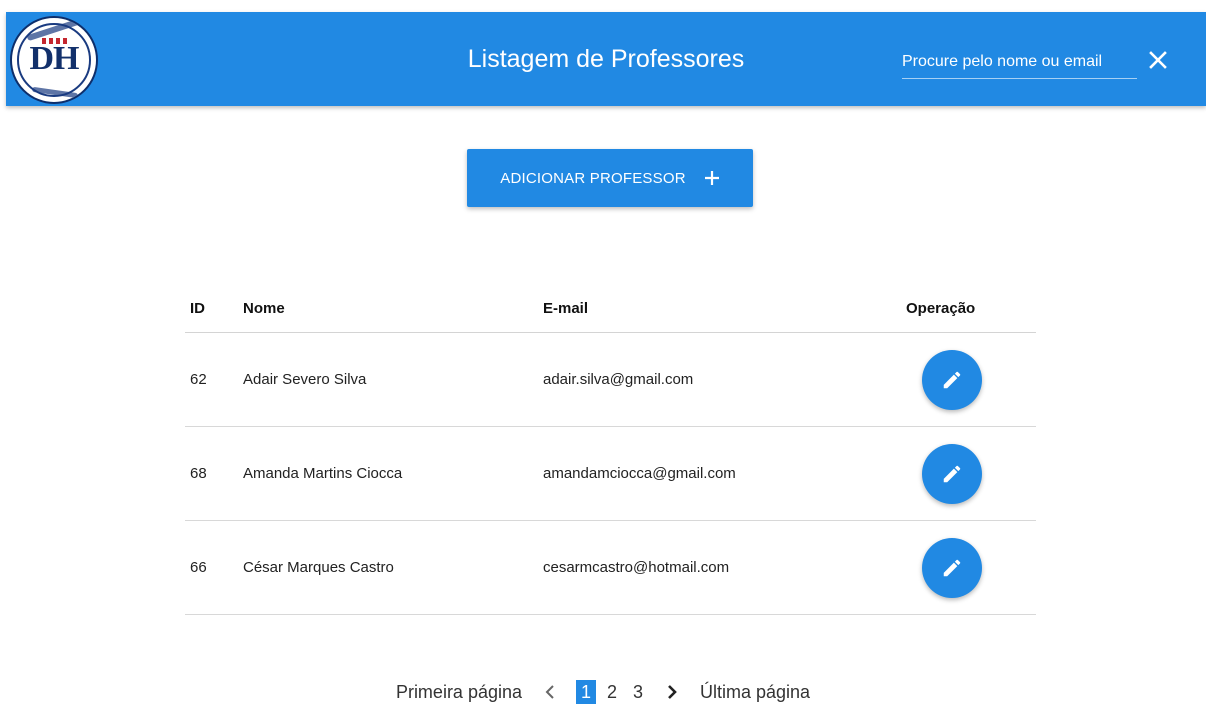 Image resolution: width=1206 pixels, height=706 pixels. What do you see at coordinates (214, 379) in the screenshot?
I see `cell-id: 62` at bounding box center [214, 379].